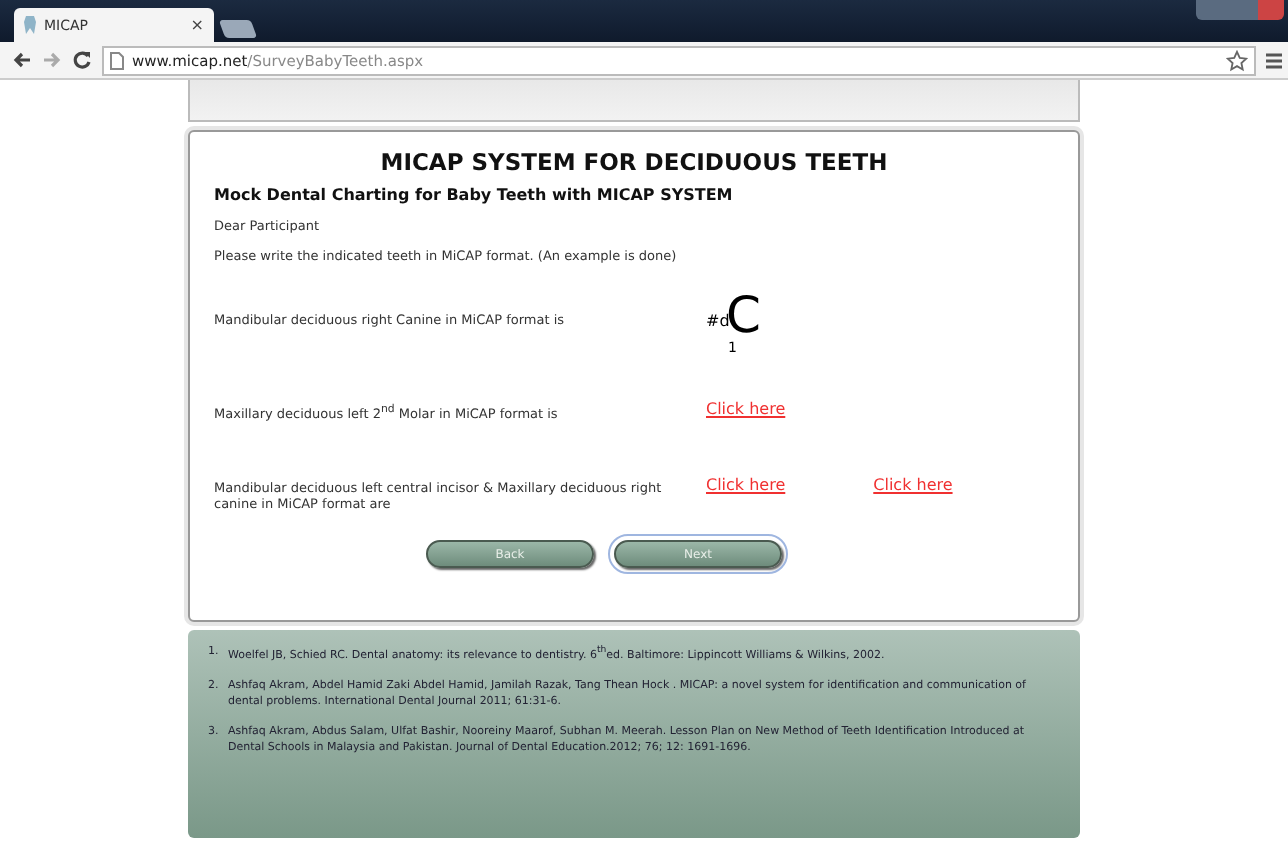 The image size is (1288, 846). Describe the element at coordinates (22, 60) in the screenshot. I see `back-icon` at that location.